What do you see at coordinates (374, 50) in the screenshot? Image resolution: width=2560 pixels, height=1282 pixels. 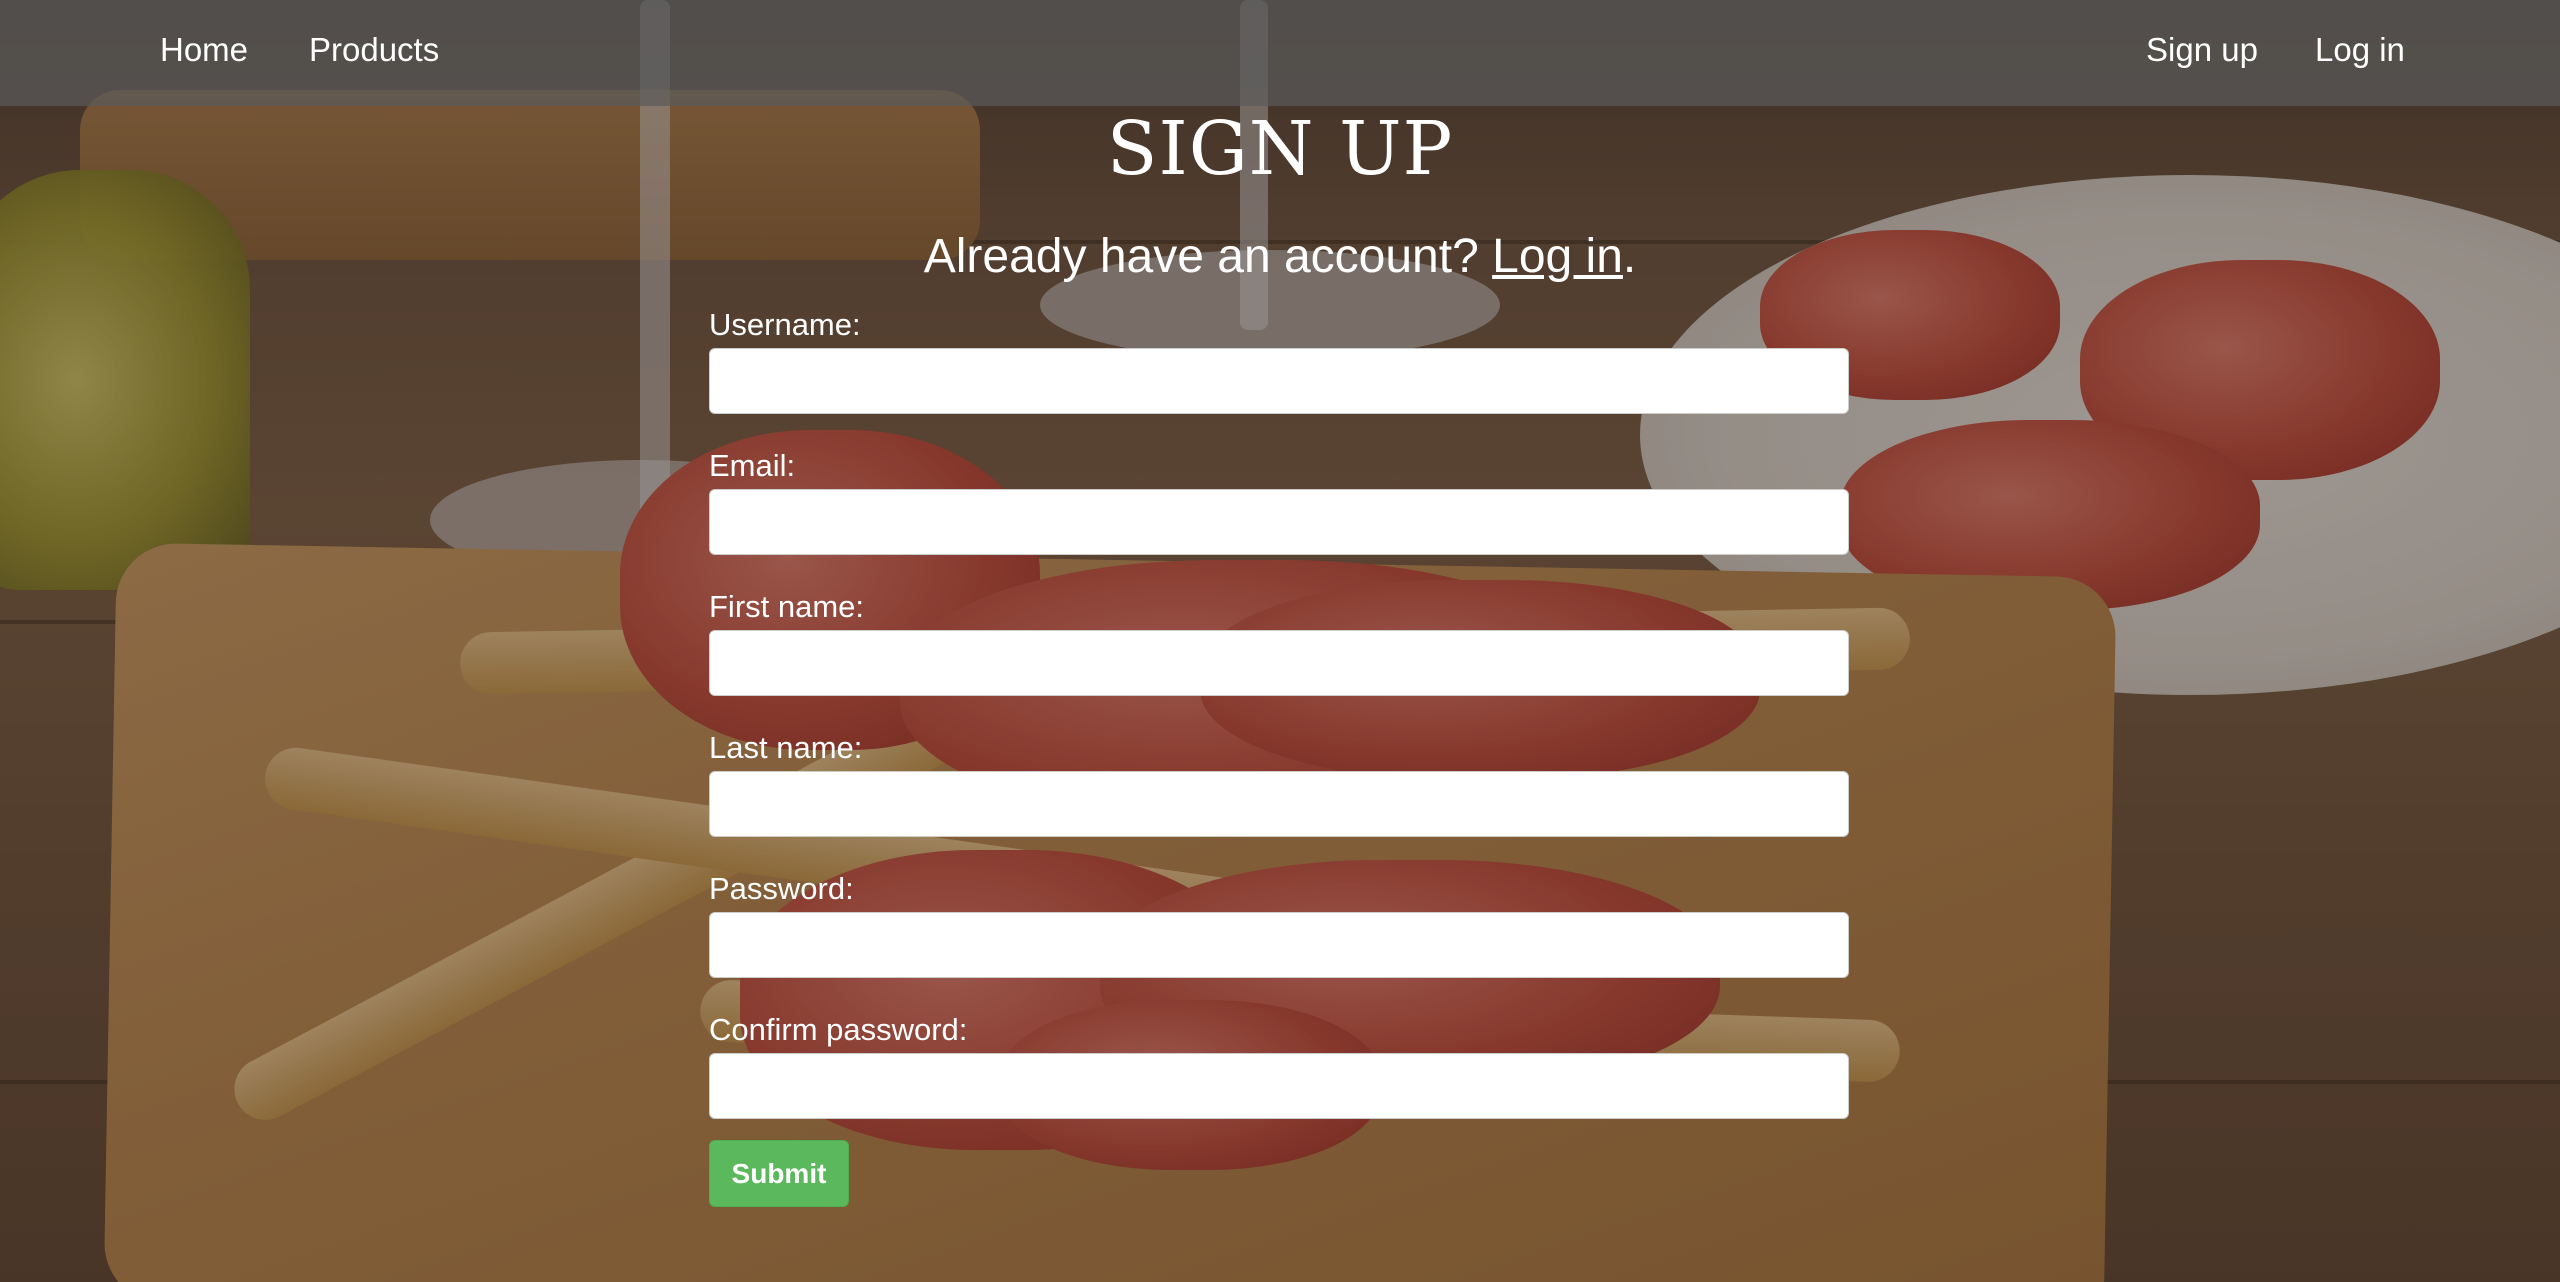 I see `nav-products-link: Products` at bounding box center [374, 50].